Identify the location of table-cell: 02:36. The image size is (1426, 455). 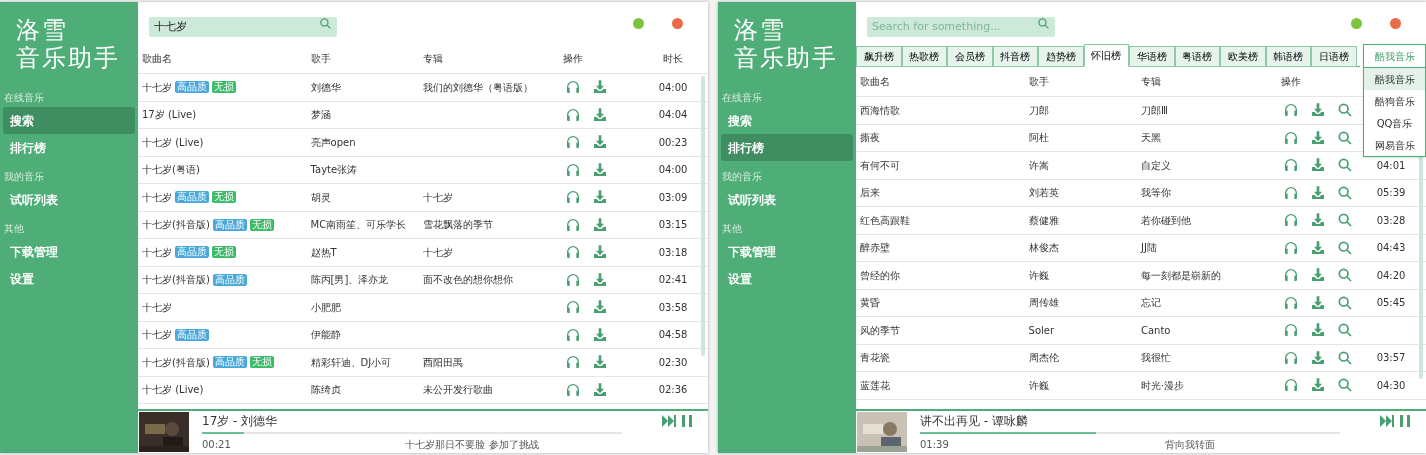
(673, 390).